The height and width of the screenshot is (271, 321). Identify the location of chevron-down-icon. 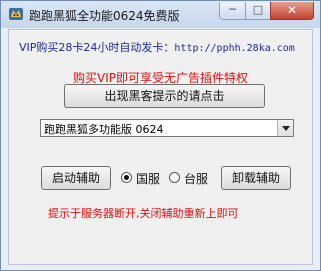
(285, 128).